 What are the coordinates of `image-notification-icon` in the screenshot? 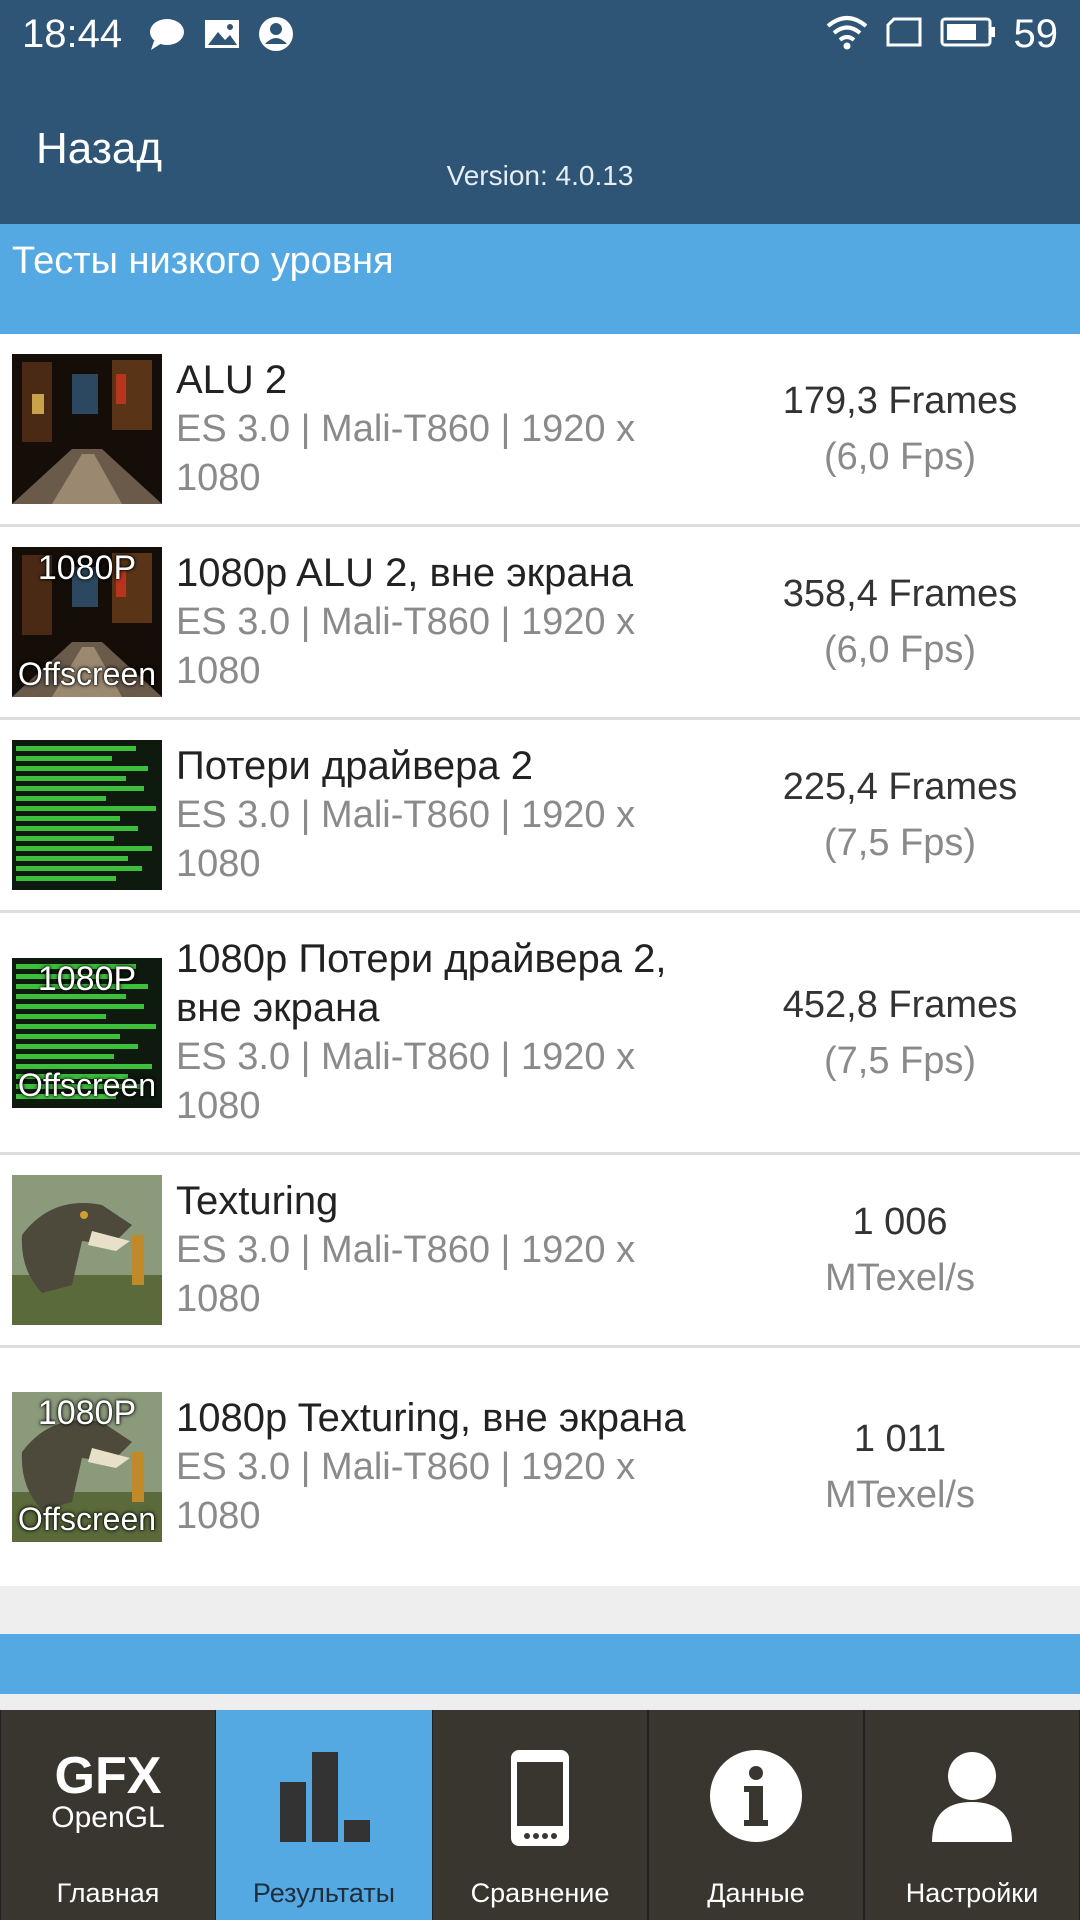 It's located at (222, 36).